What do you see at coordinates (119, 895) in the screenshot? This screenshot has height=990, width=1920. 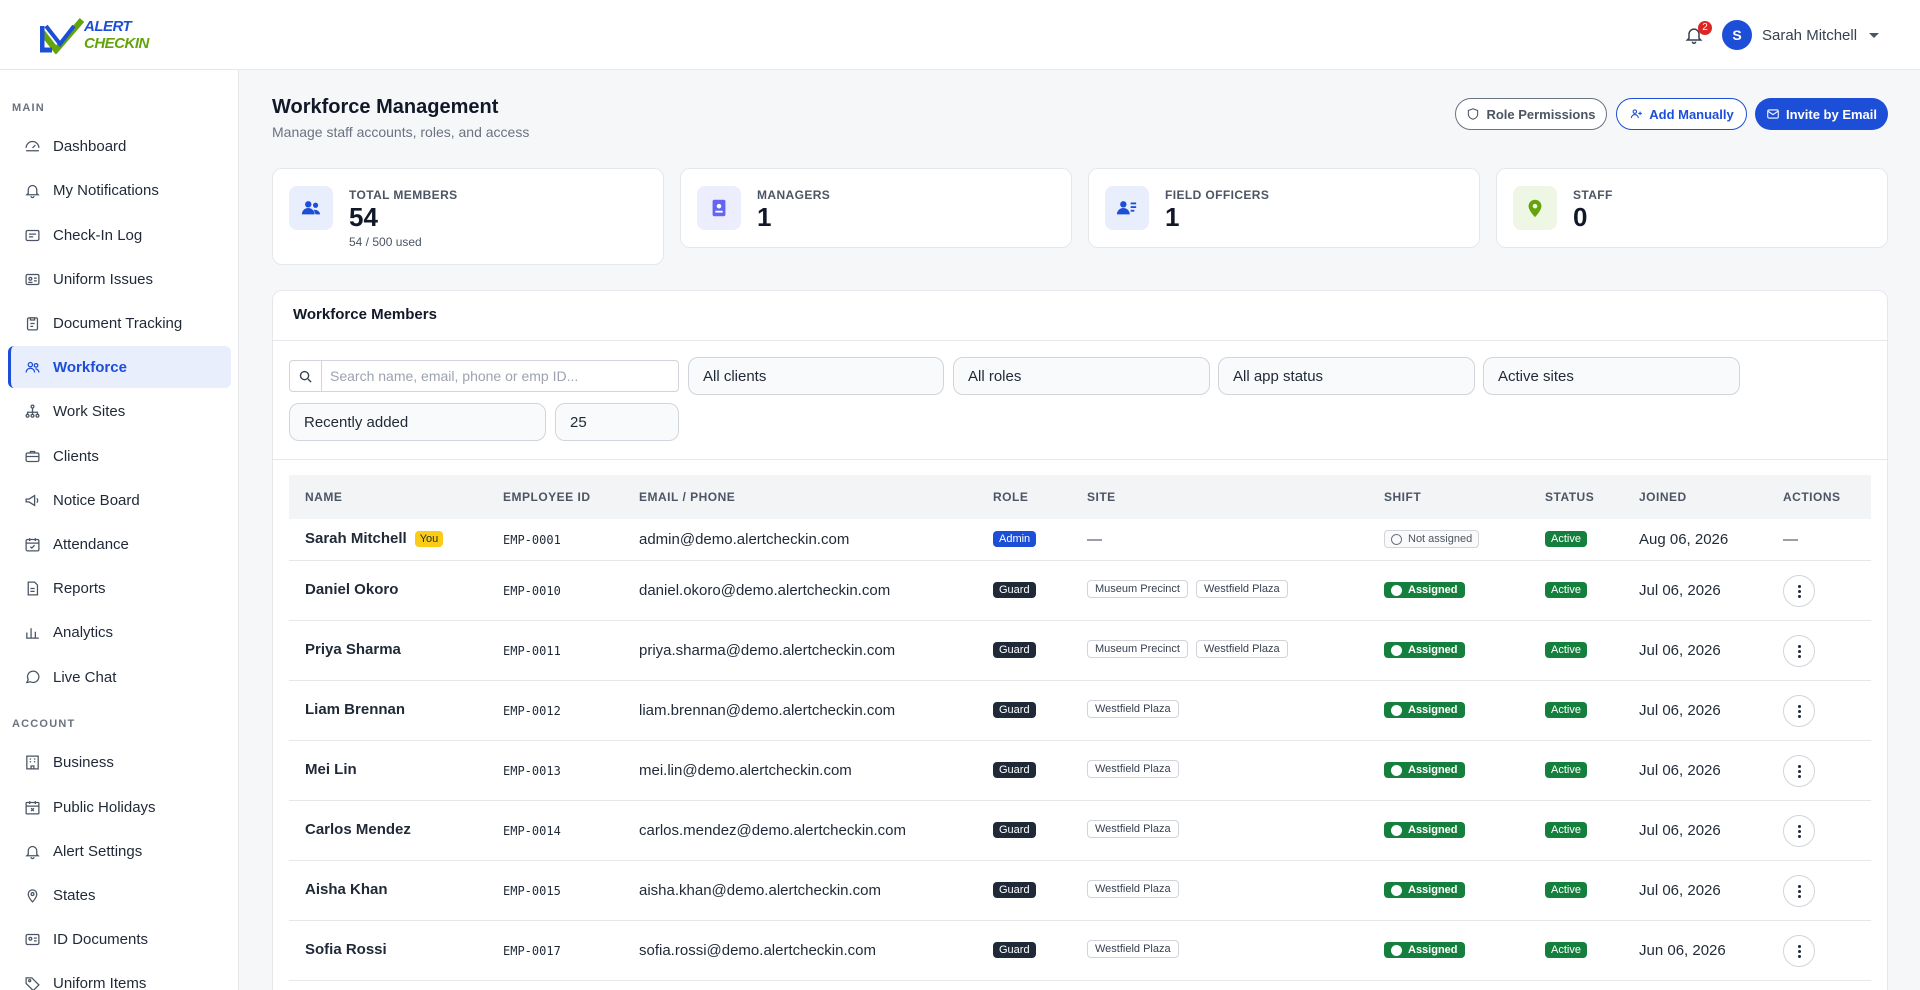 I see `sidebar-item-states: States` at bounding box center [119, 895].